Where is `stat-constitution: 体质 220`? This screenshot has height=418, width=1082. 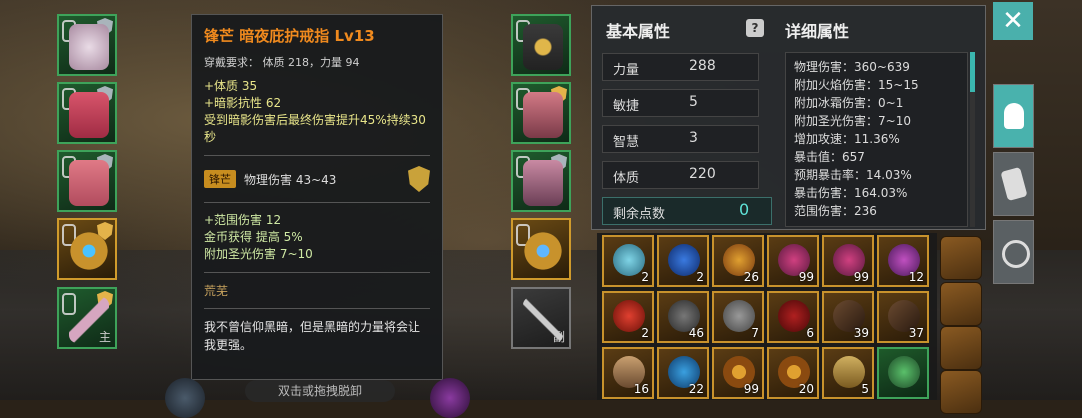 stat-constitution: 体质 220 is located at coordinates (680, 175).